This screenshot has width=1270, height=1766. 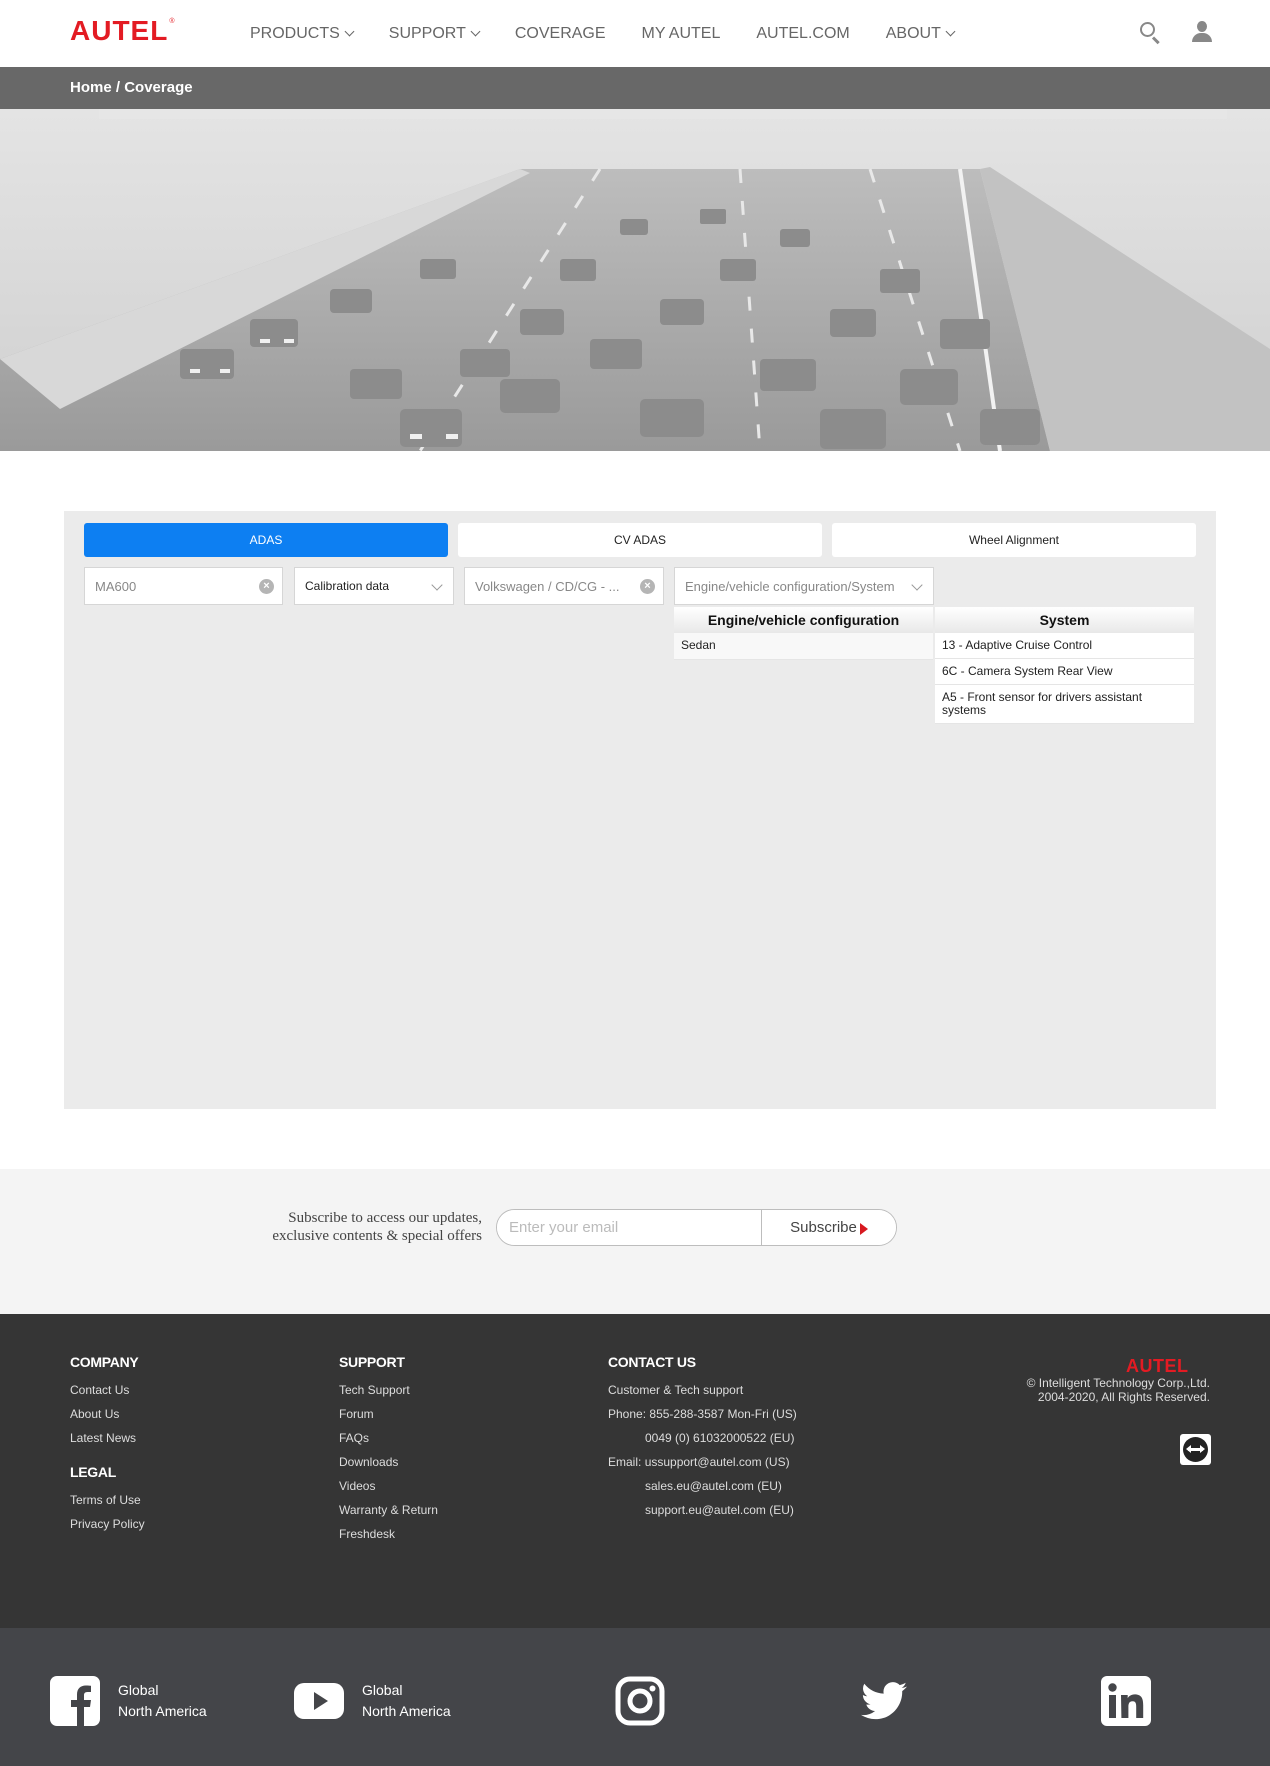 What do you see at coordinates (372, 1362) in the screenshot?
I see `footer-support-title: SUPPORT` at bounding box center [372, 1362].